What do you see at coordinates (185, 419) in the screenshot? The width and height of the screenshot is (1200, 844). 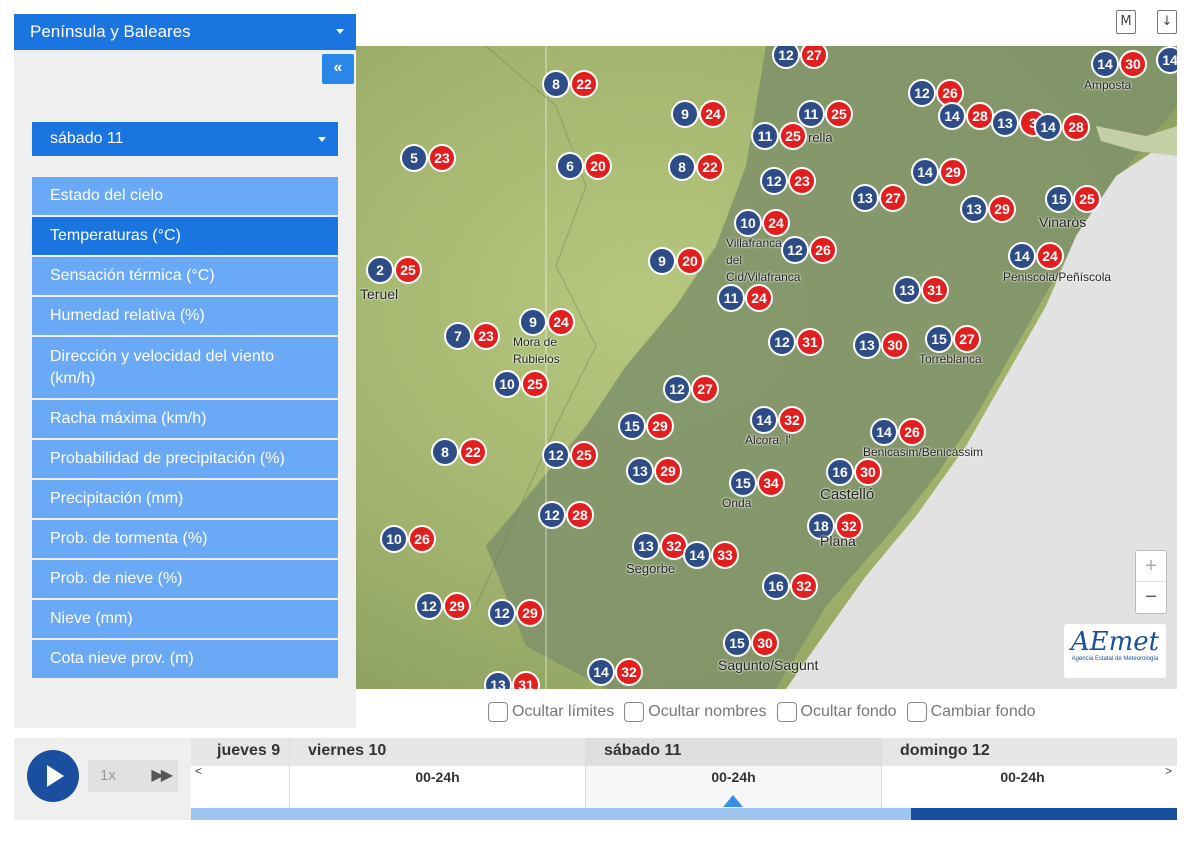 I see `menu-item-max-gust: Racha máxima (km/h)` at bounding box center [185, 419].